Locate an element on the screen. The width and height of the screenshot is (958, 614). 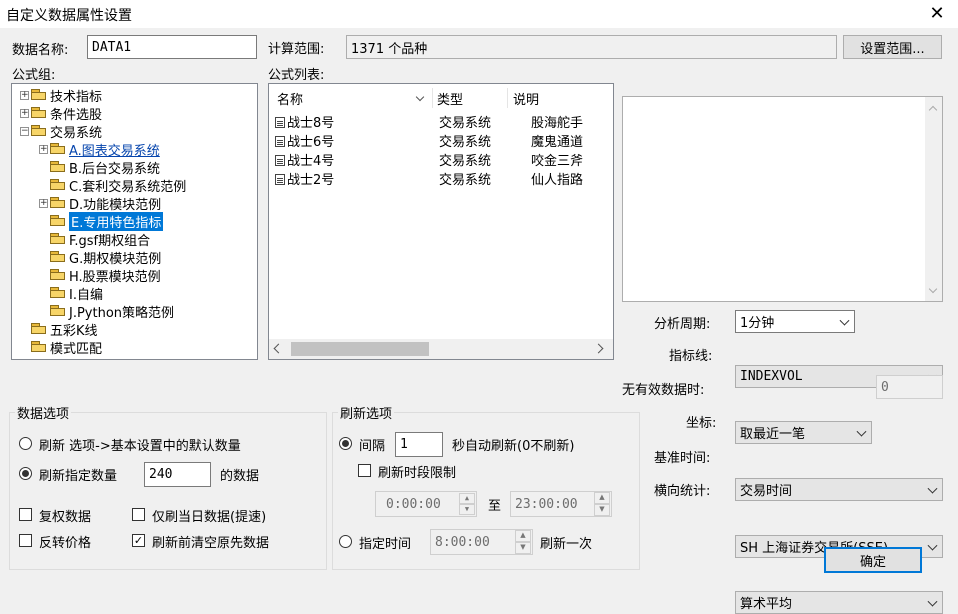
tree-item-tech-indicator: + 技术指标 is located at coordinates (61, 95).